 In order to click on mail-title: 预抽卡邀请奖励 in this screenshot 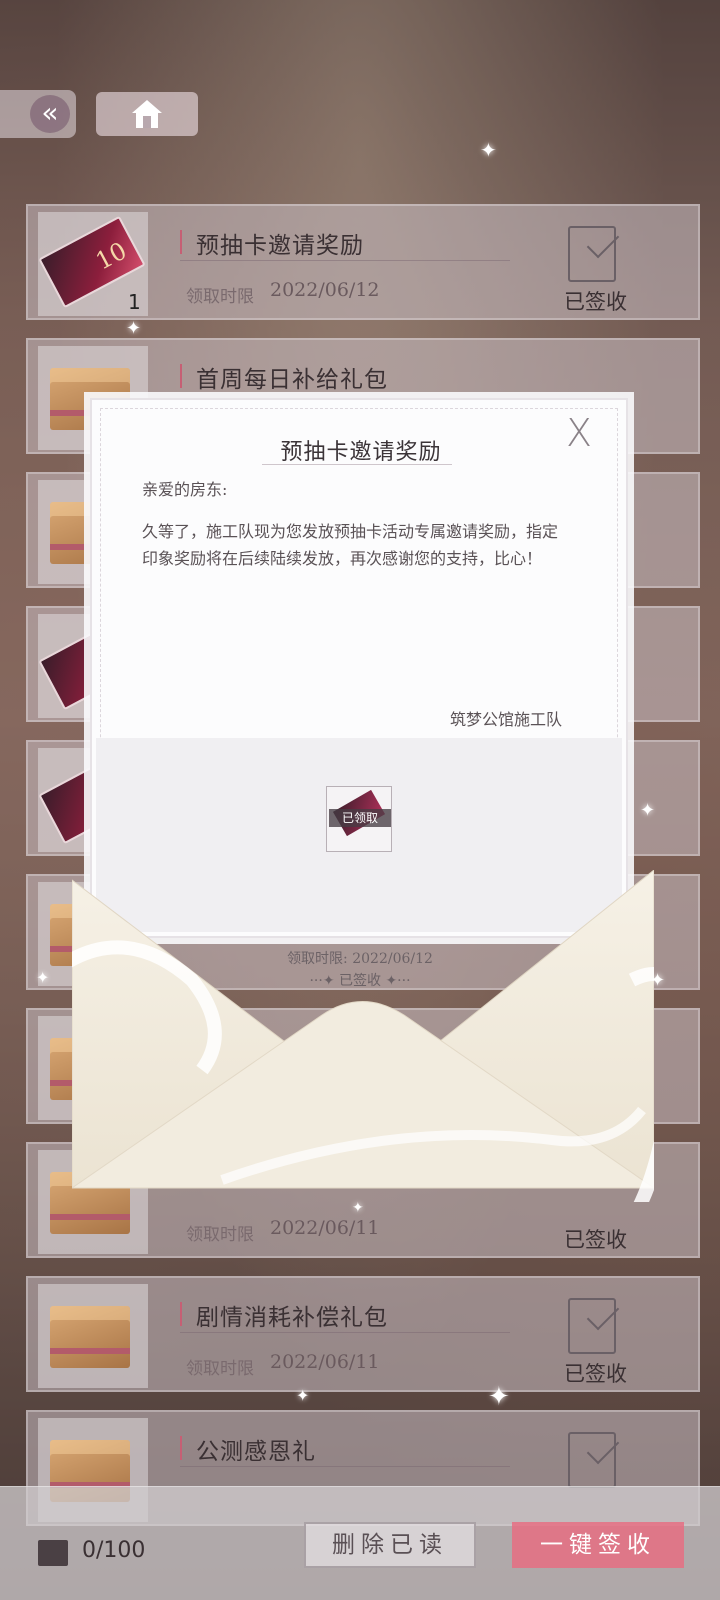, I will do `click(280, 246)`.